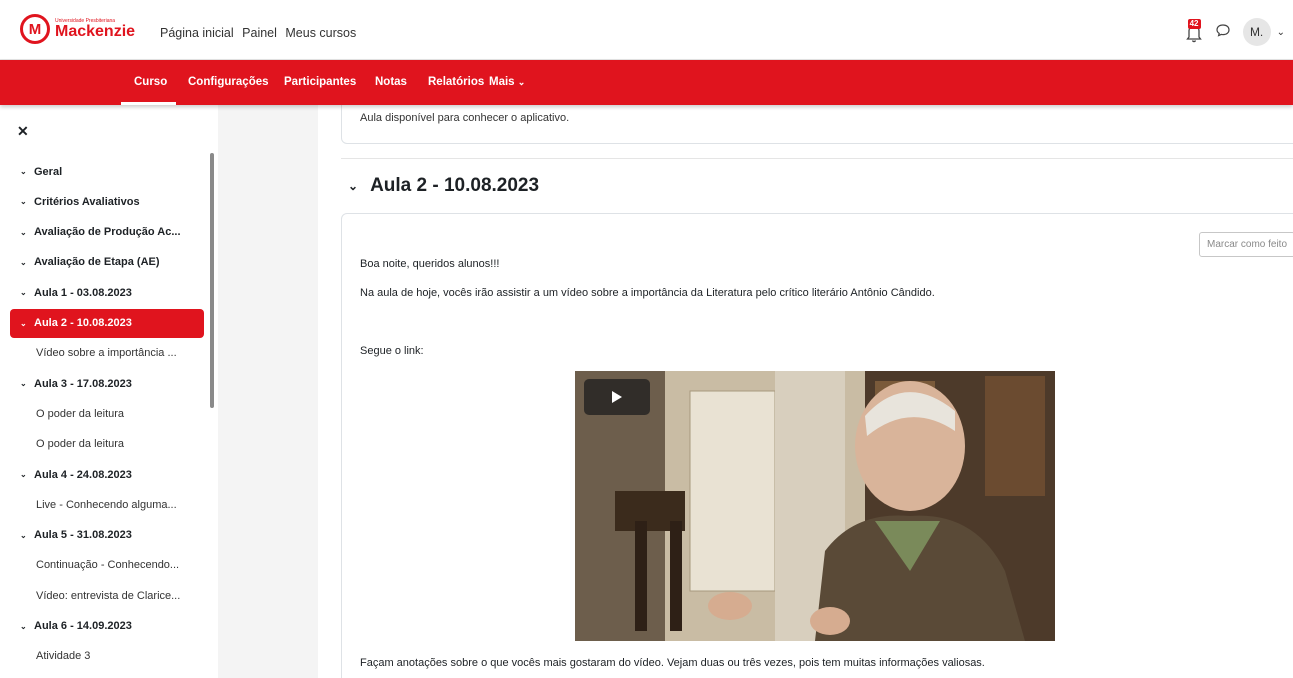  I want to click on sidebar-item-label: Critérios Avaliativos, so click(87, 201).